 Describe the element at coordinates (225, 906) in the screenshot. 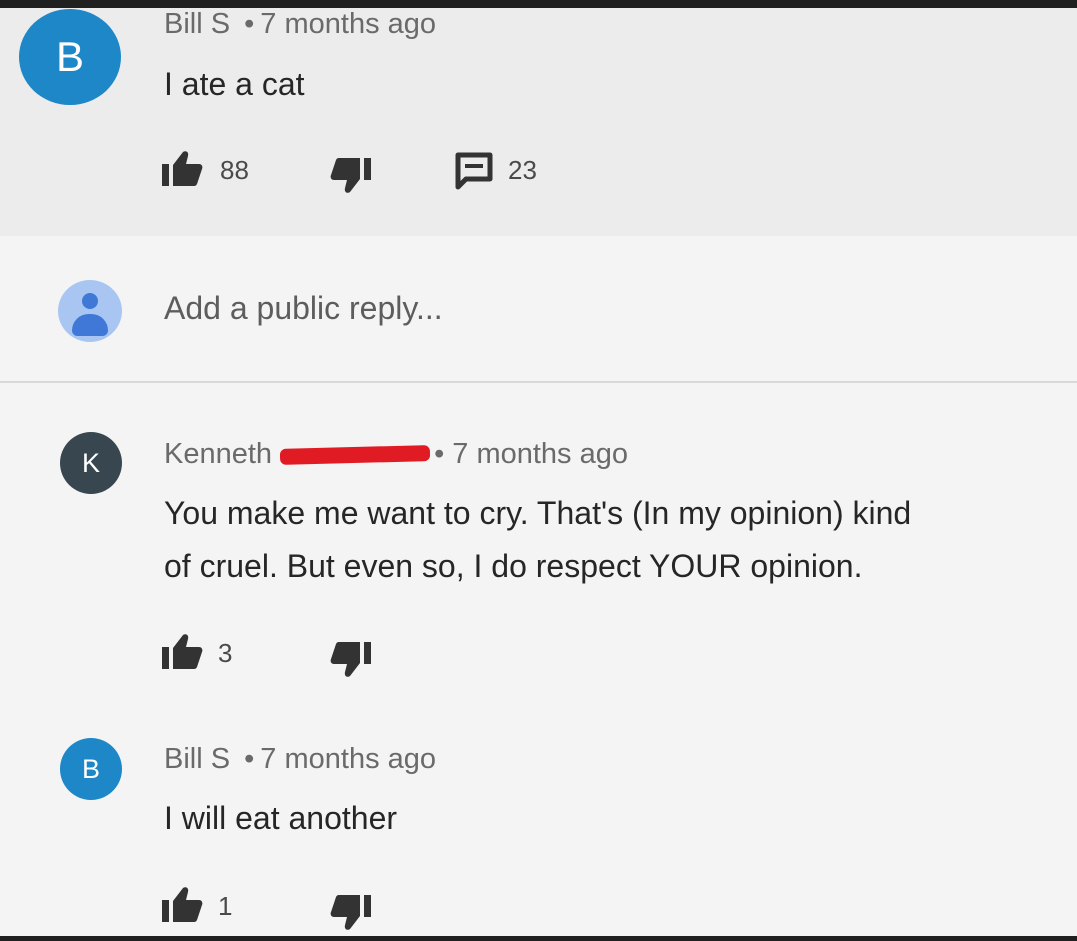

I see `like-count: 1` at that location.